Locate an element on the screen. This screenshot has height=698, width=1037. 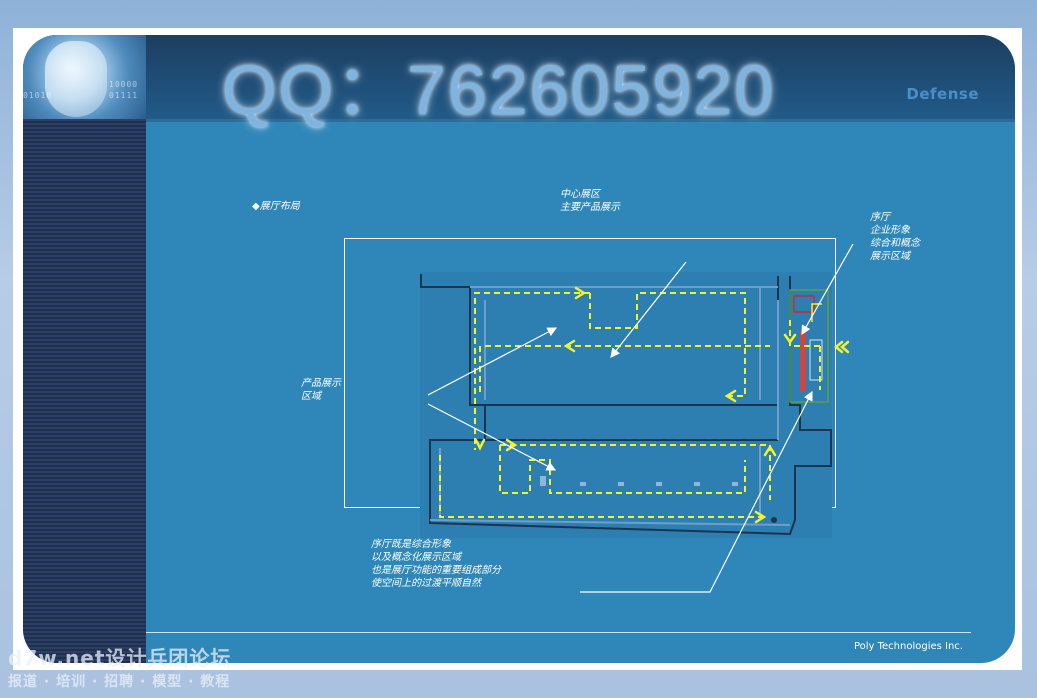
chevron-left-icon is located at coordinates (845, 347).